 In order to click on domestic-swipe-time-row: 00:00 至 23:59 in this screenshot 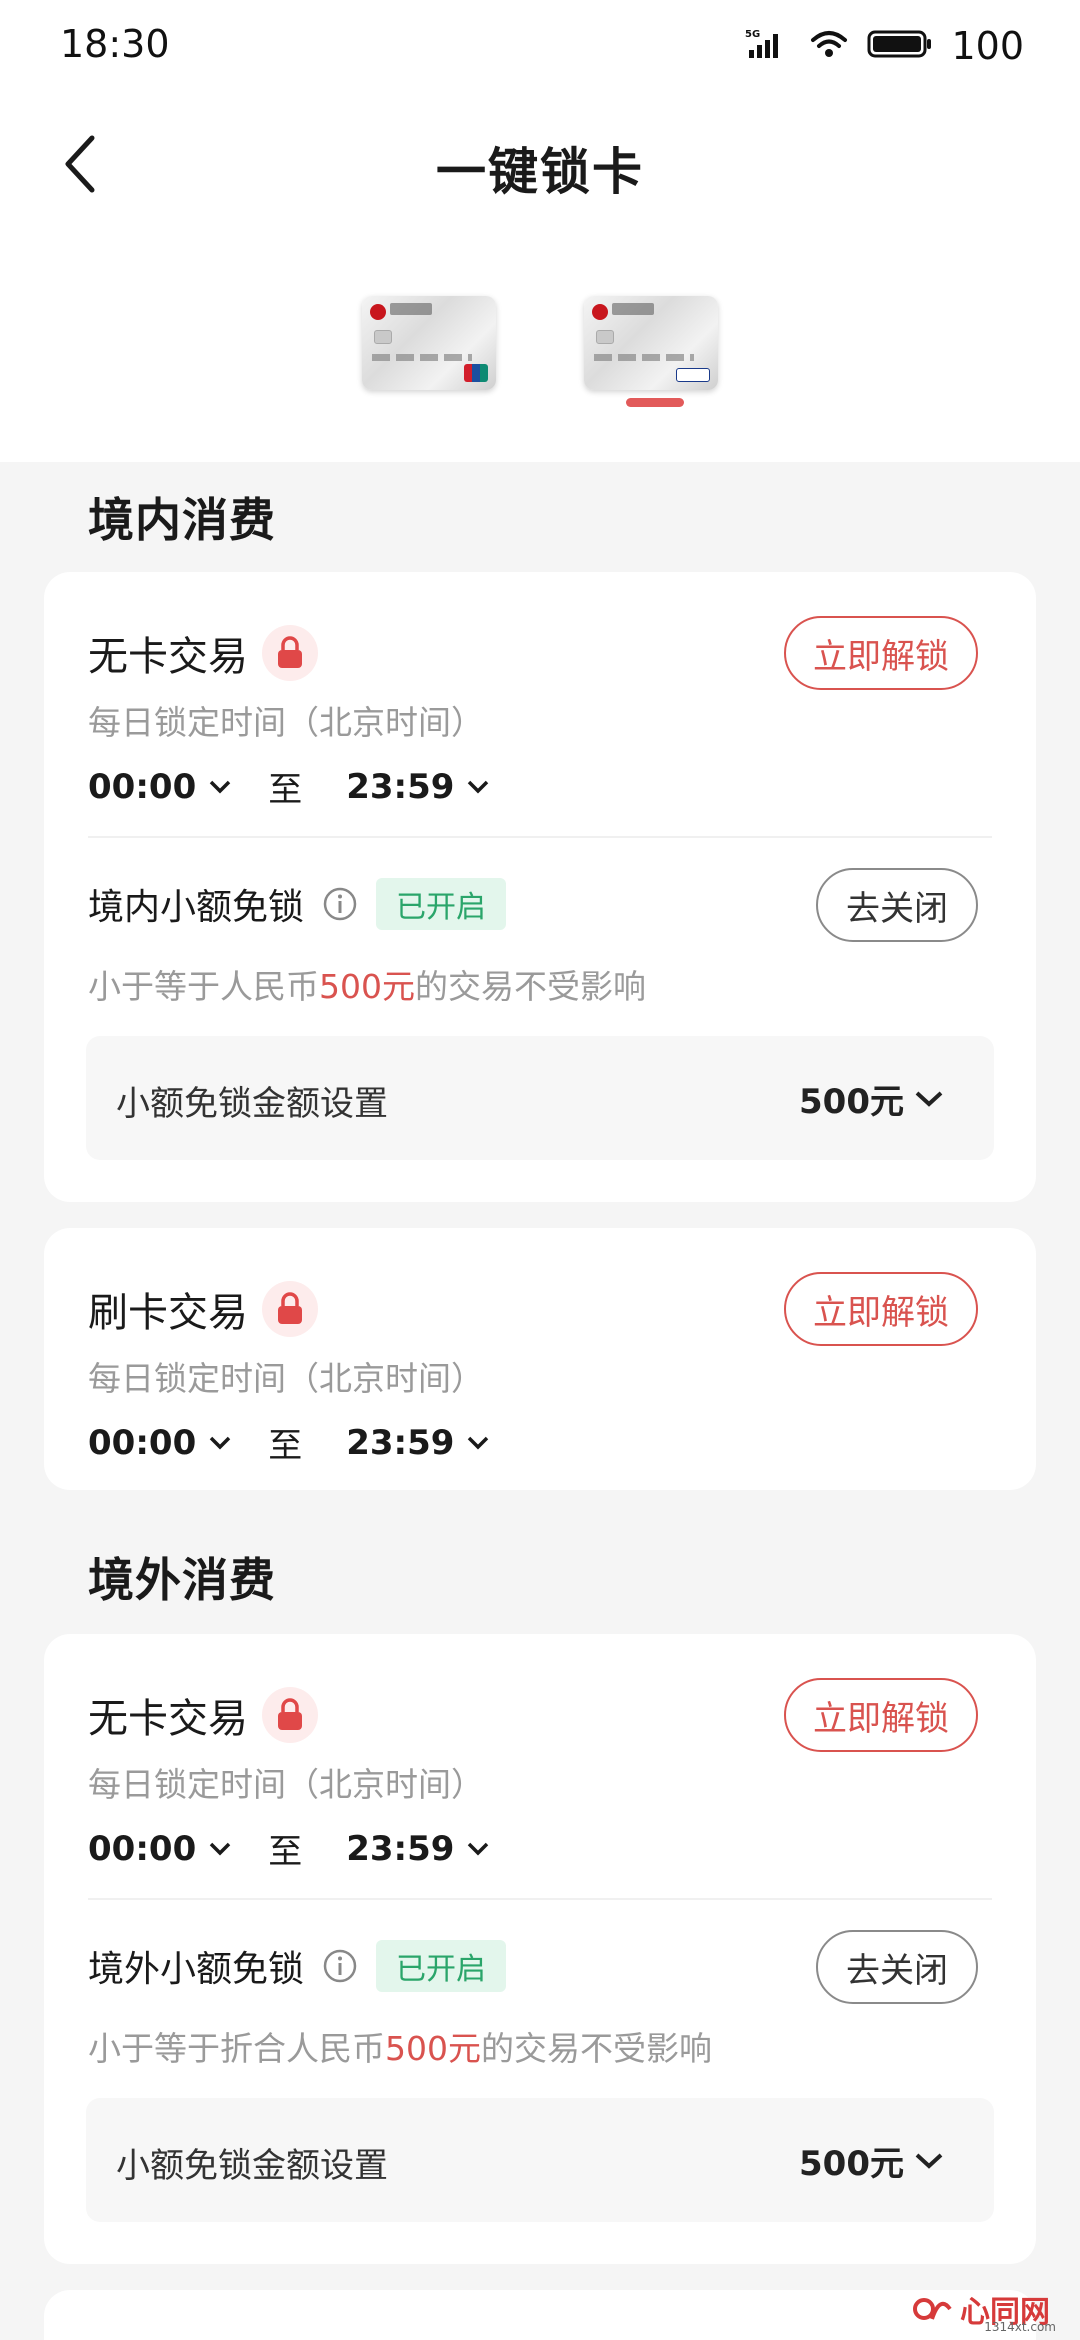, I will do `click(289, 1442)`.